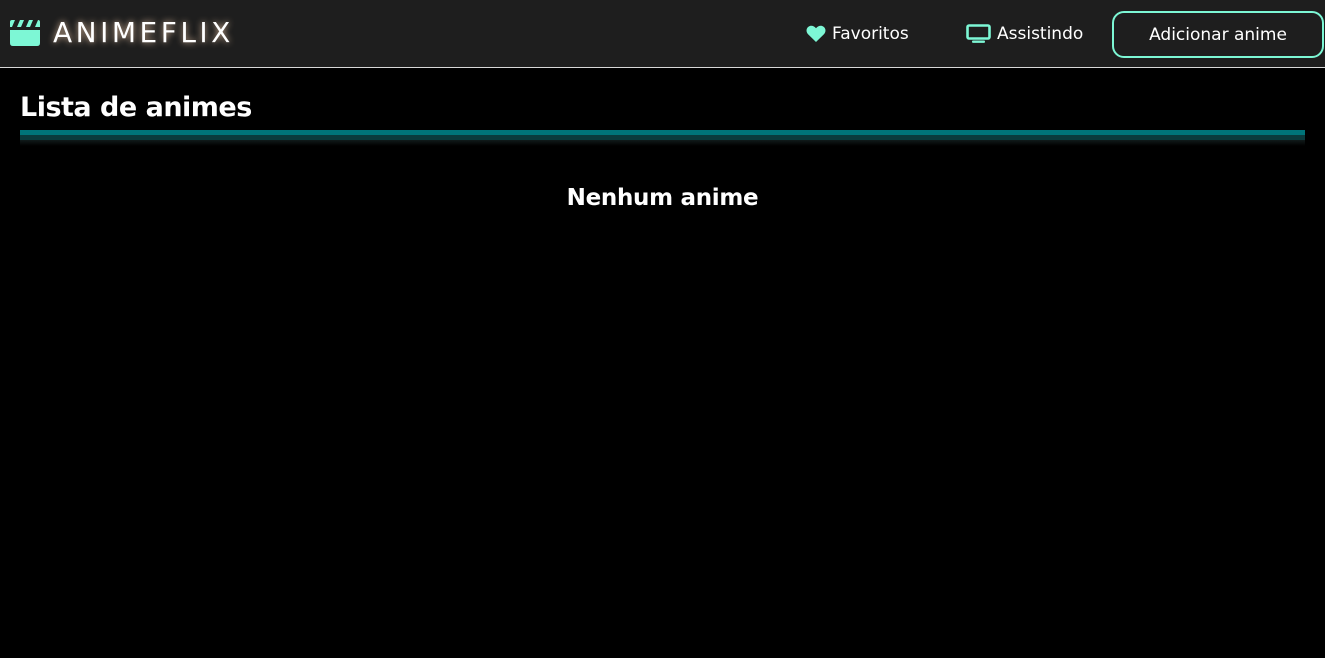 Image resolution: width=1325 pixels, height=658 pixels. Describe the element at coordinates (136, 107) in the screenshot. I see `page-title: Lista de animes` at that location.